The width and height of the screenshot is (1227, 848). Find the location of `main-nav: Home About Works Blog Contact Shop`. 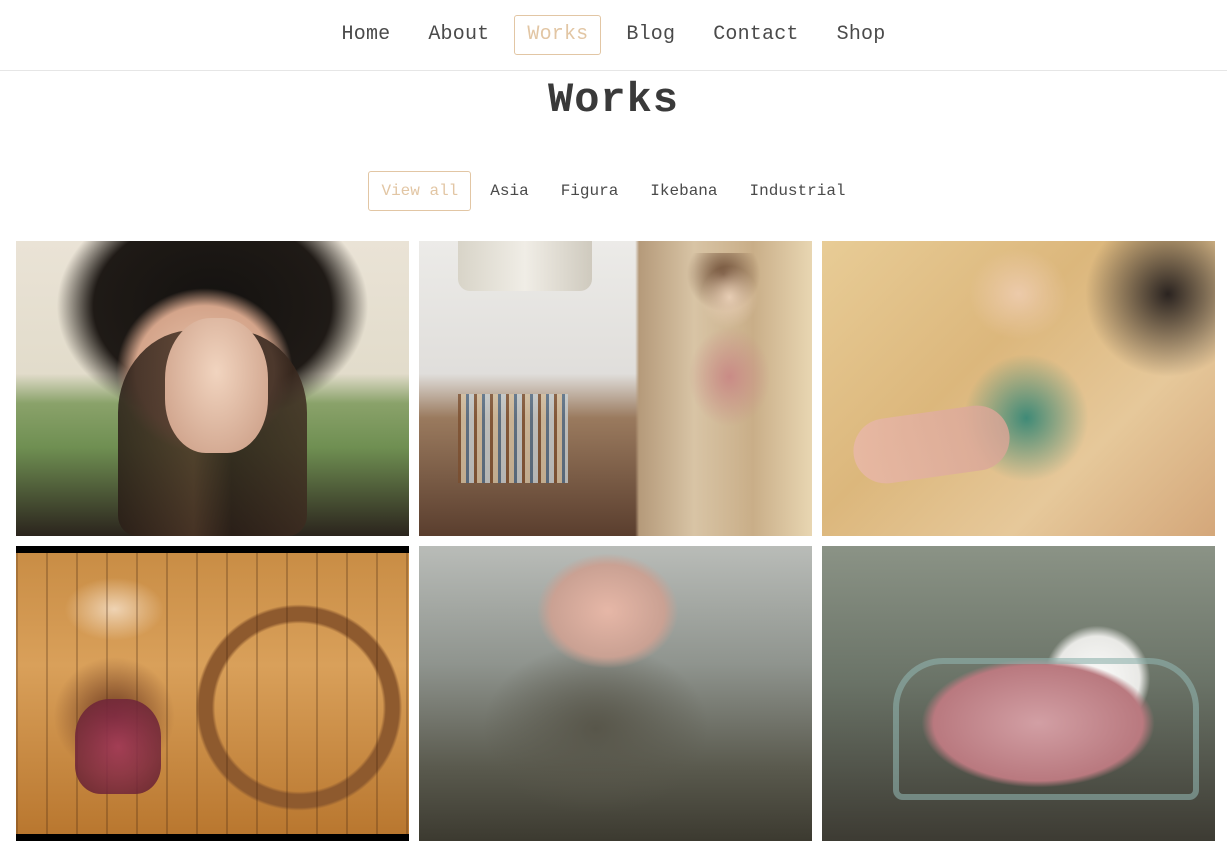

main-nav: Home About Works Blog Contact Shop is located at coordinates (613, 35).